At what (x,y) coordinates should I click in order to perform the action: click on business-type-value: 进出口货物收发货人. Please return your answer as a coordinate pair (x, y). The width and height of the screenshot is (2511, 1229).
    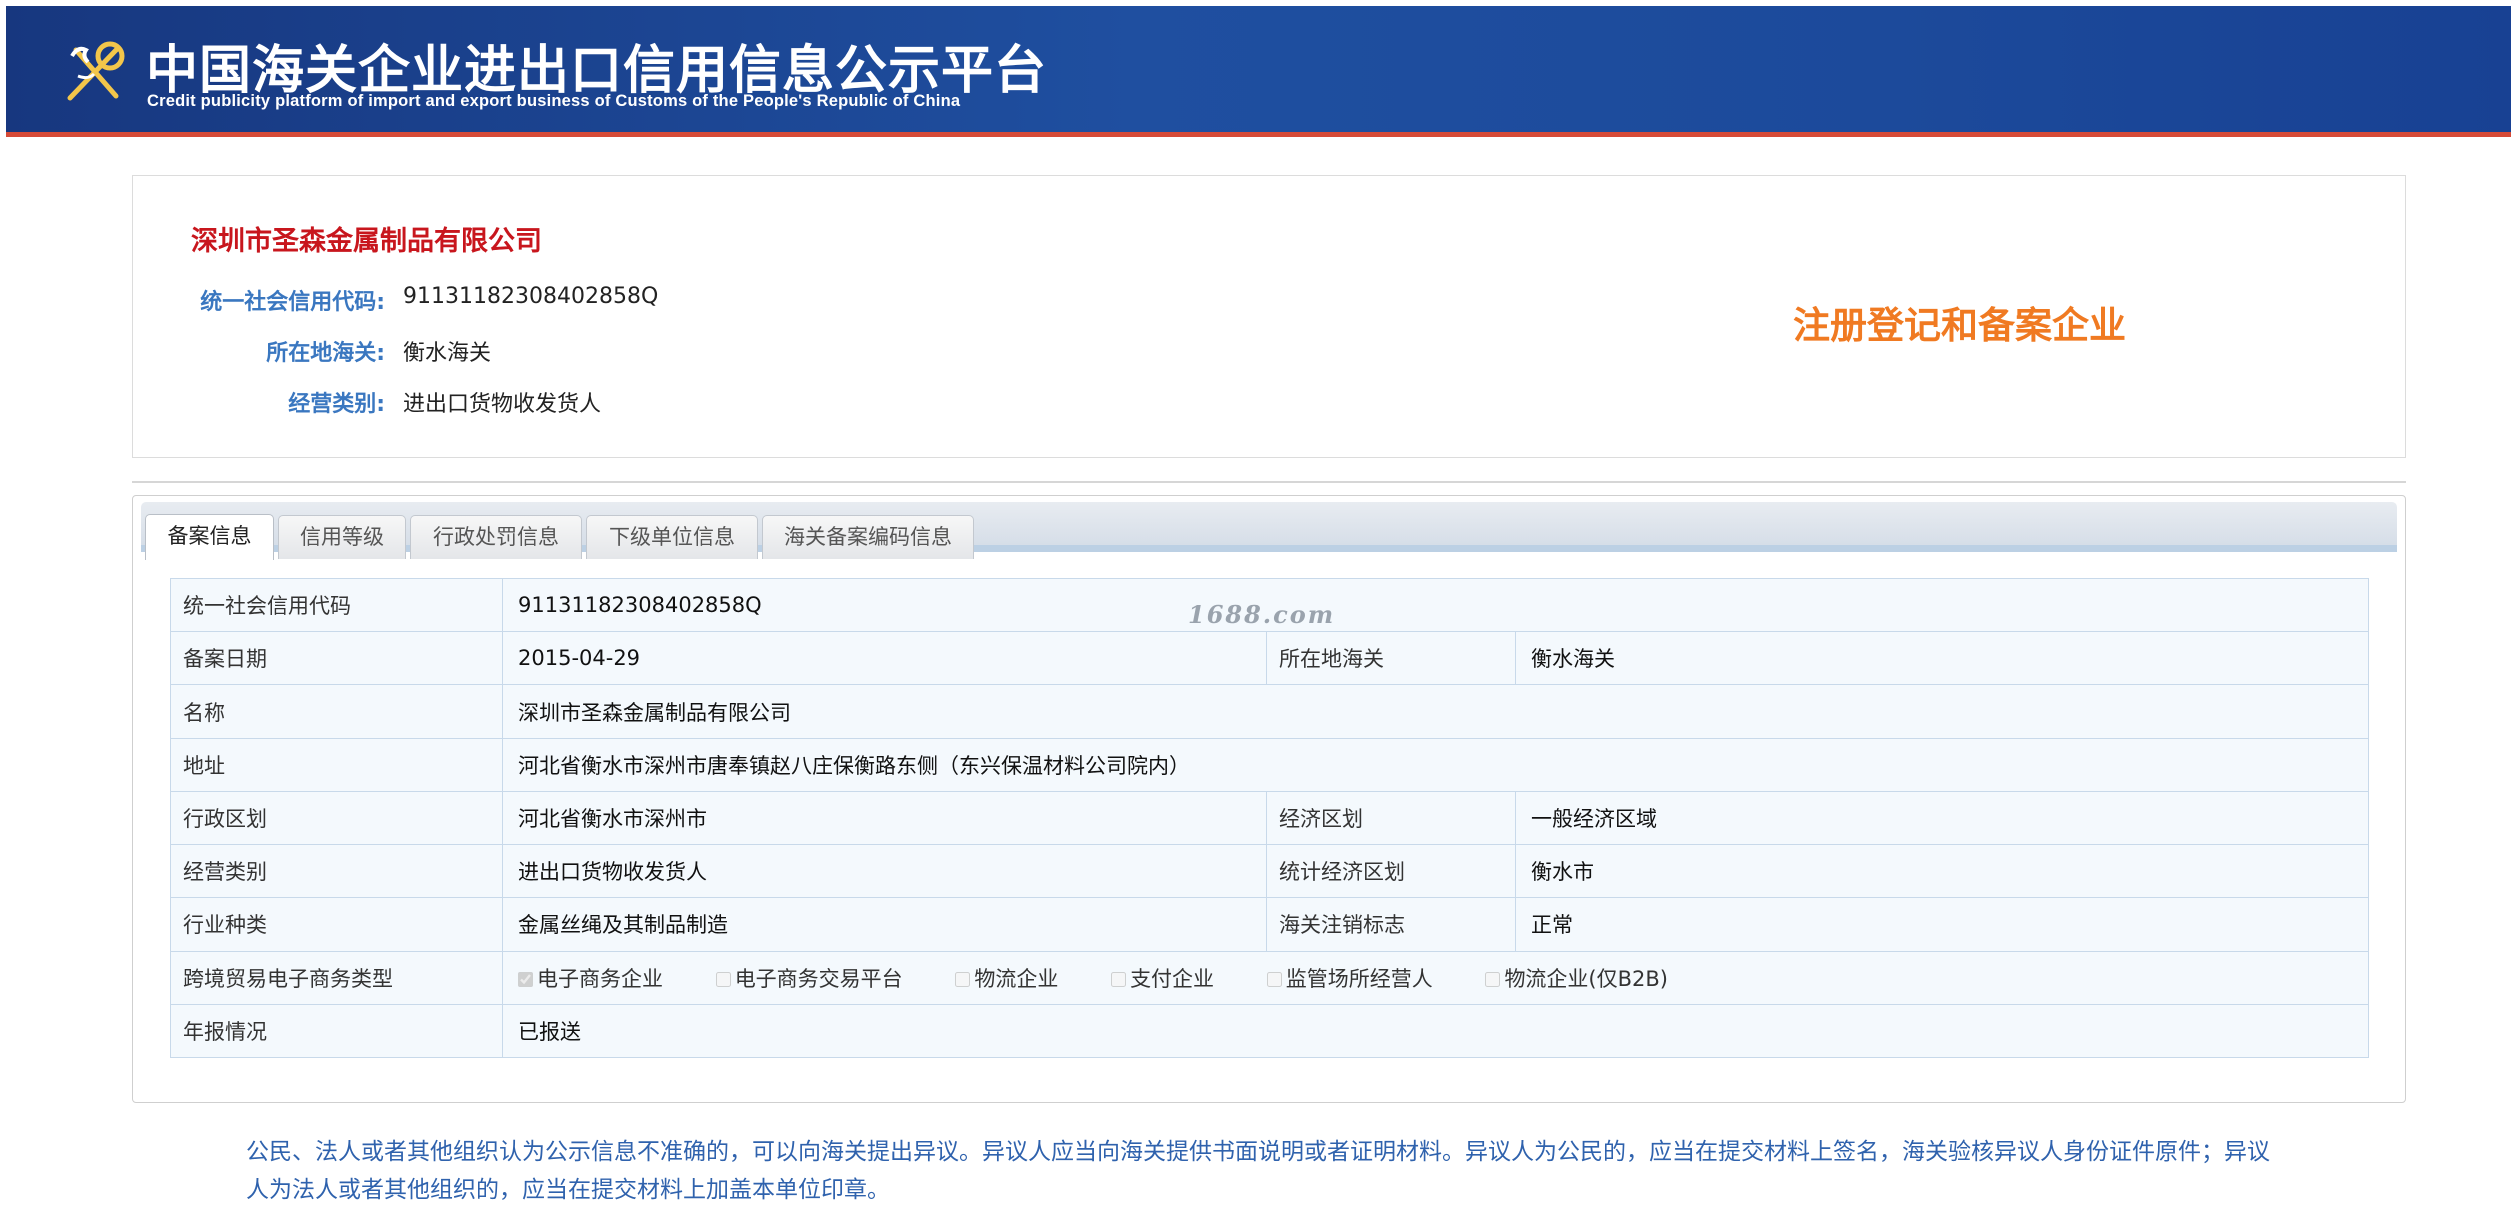
    Looking at the image, I should click on (884, 871).